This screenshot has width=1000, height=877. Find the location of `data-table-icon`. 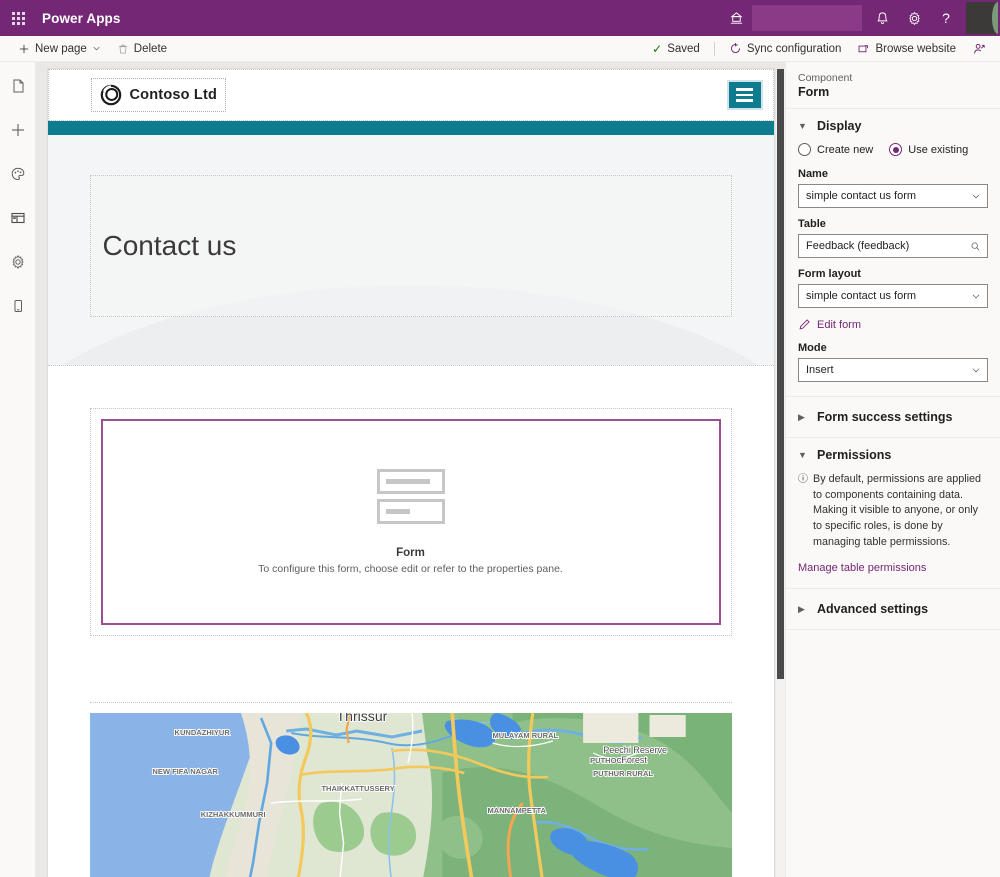

data-table-icon is located at coordinates (17, 218).